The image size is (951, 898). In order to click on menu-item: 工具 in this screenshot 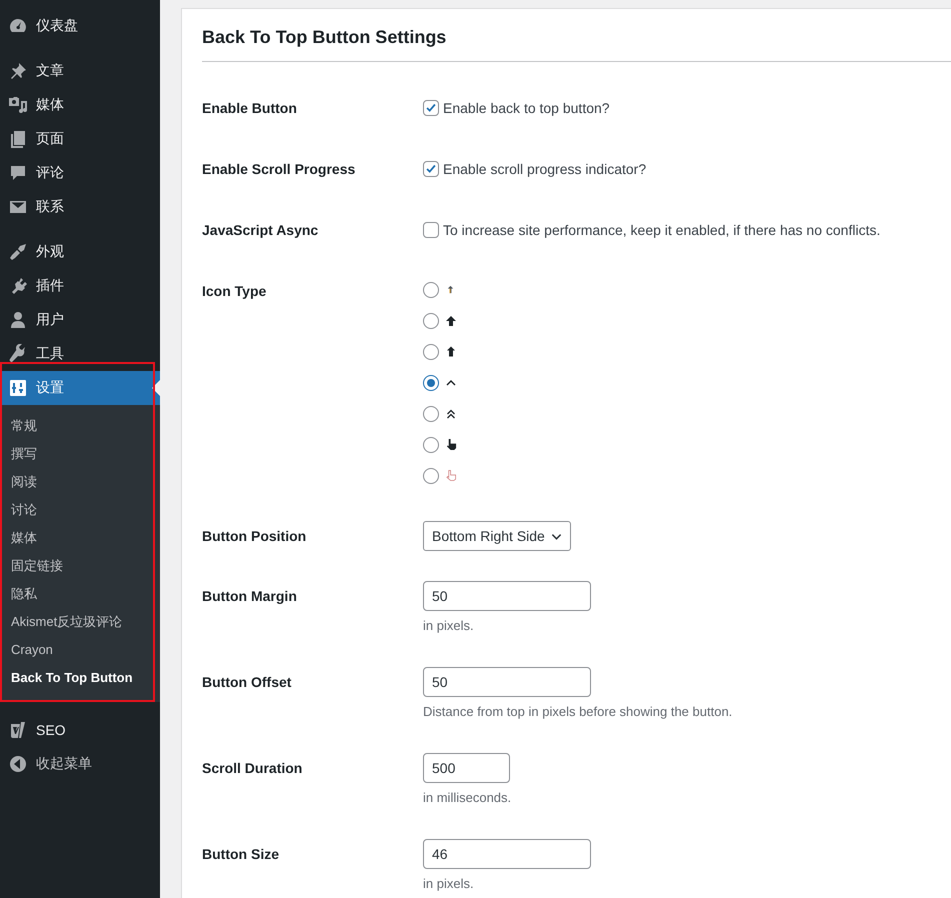, I will do `click(80, 354)`.